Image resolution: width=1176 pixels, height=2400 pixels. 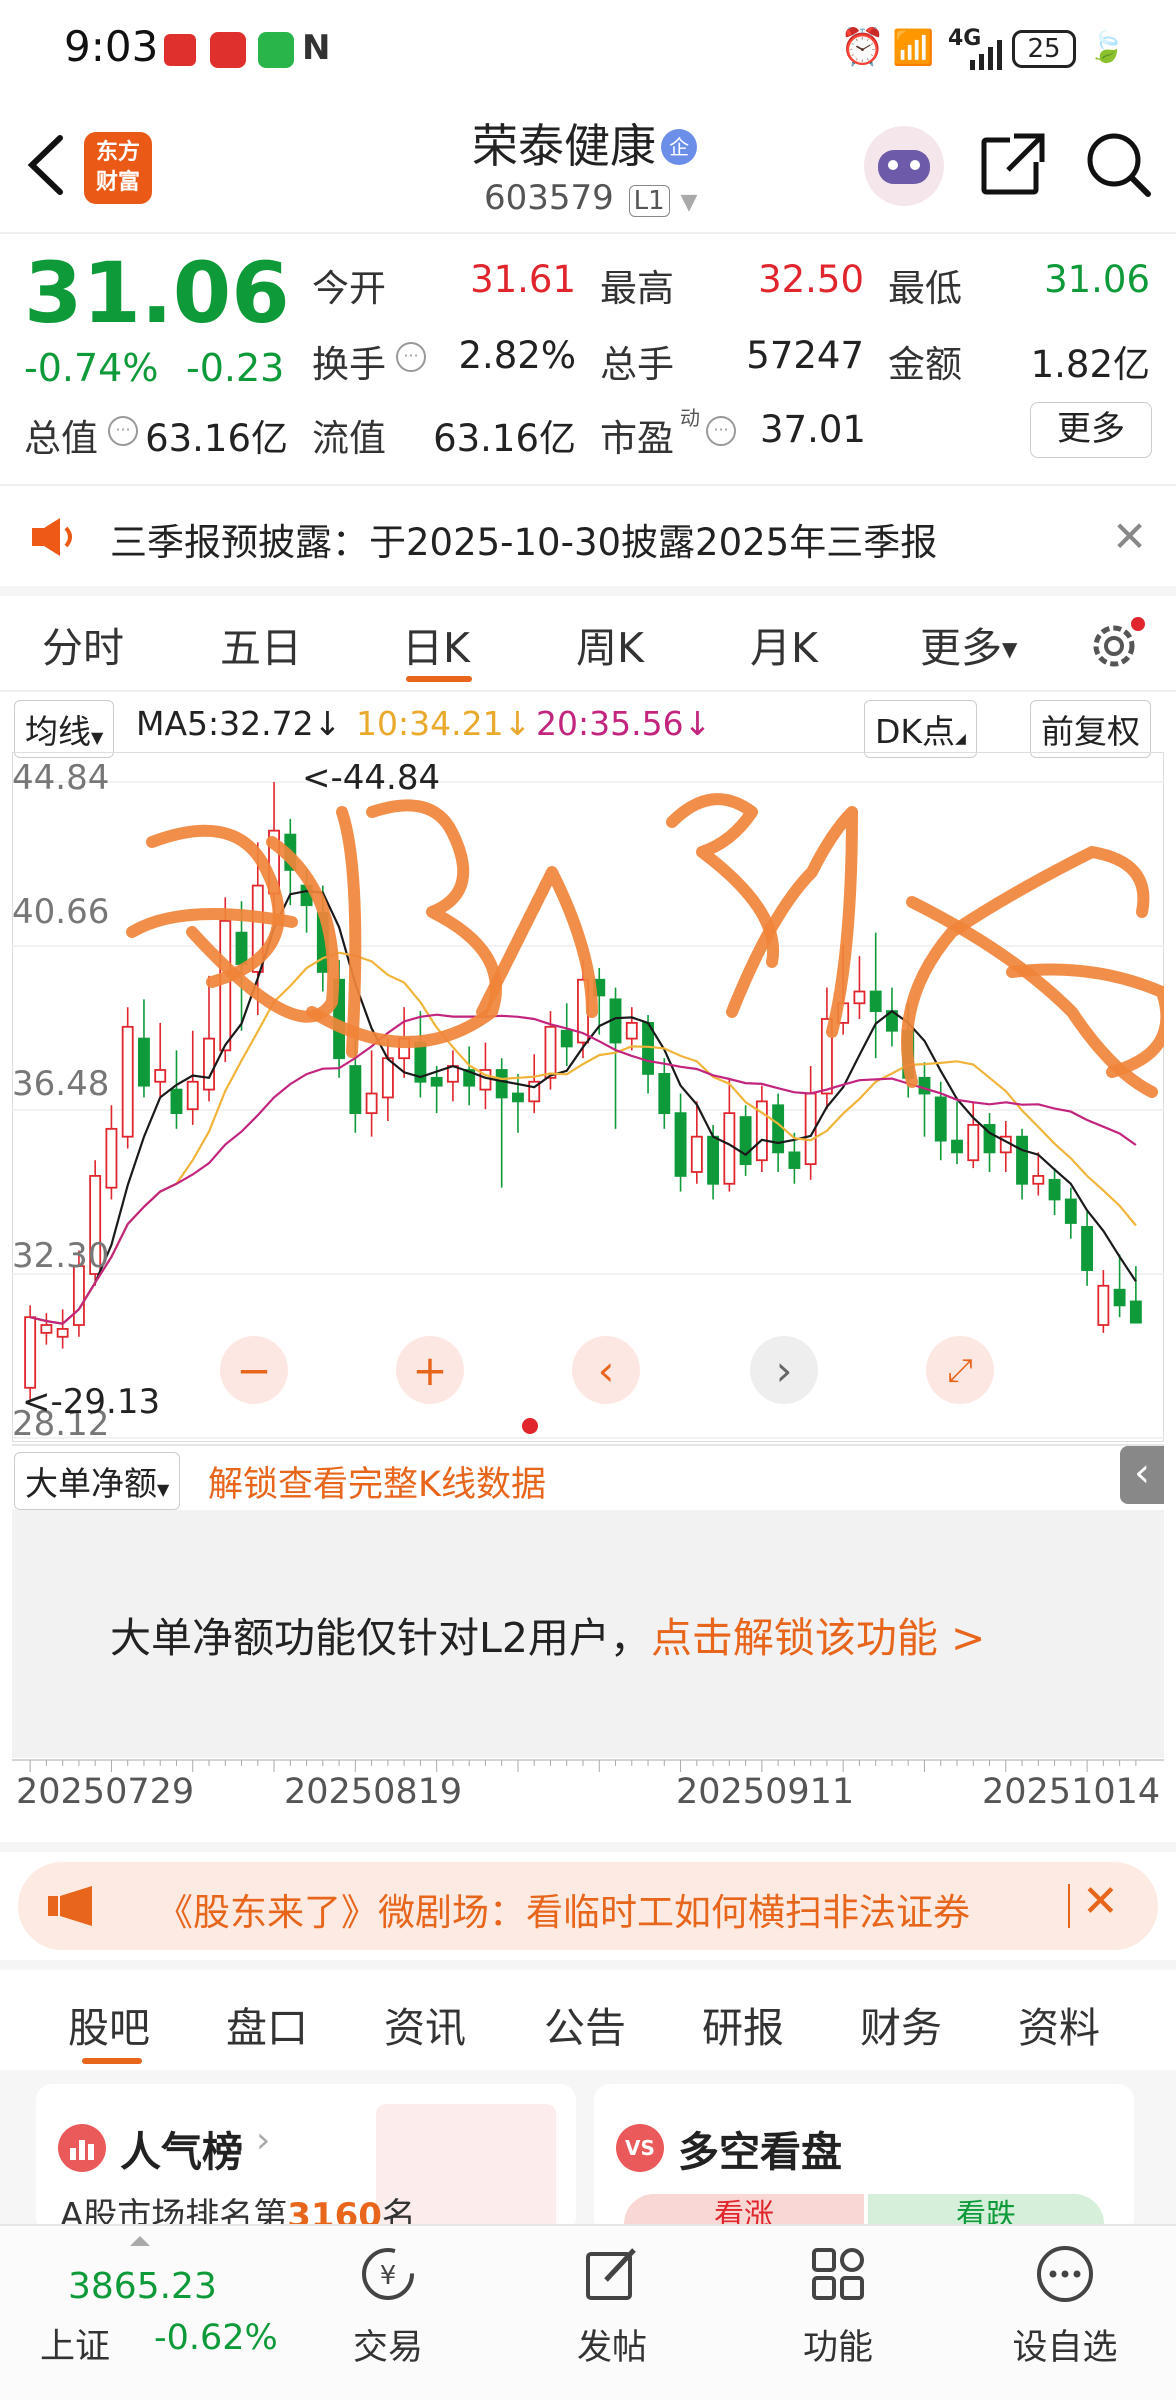 What do you see at coordinates (154, 2311) in the screenshot?
I see `index-ticker: 3865.23 上证 -0.62%` at bounding box center [154, 2311].